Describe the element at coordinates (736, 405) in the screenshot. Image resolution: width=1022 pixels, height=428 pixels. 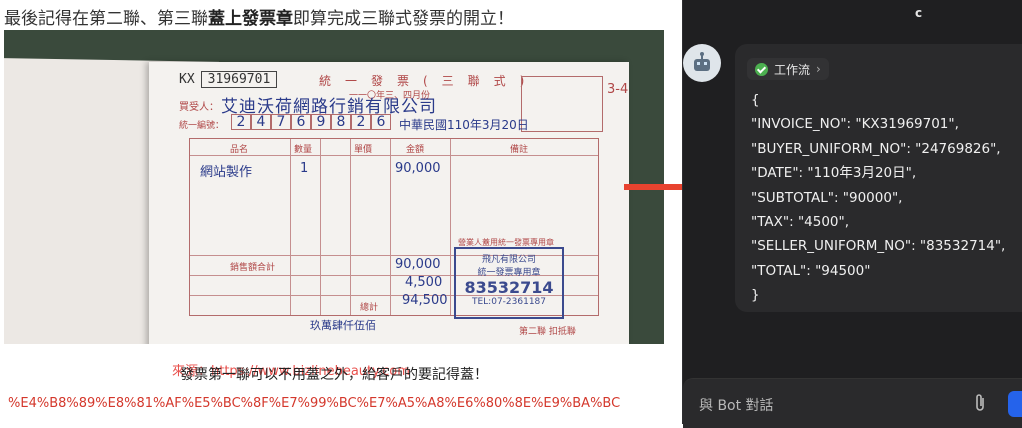
I see `chat-input-placeholder: 與 Bot 對話` at that location.